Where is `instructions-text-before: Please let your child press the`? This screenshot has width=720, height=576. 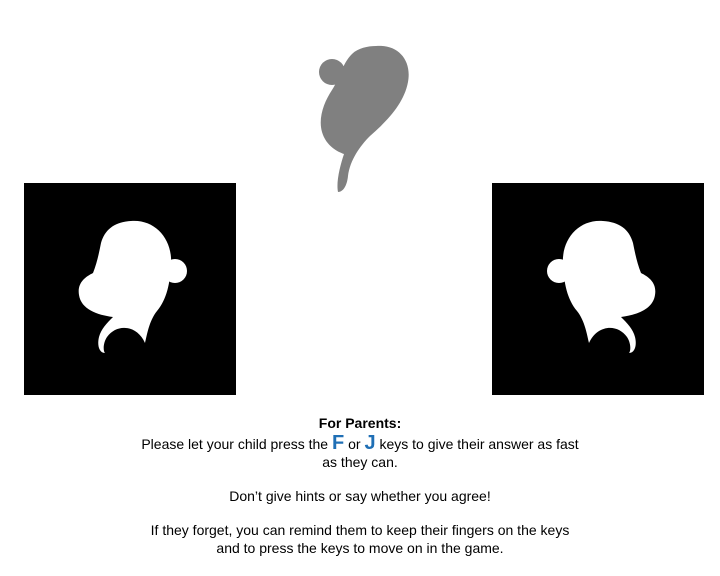
instructions-text-before: Please let your child press the is located at coordinates (236, 444).